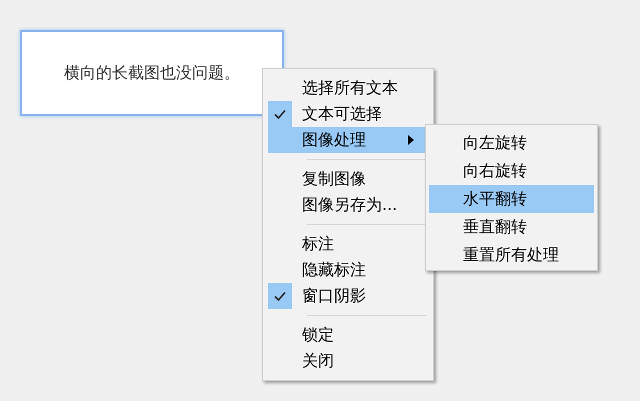  I want to click on submenu-item: 向右旋转, so click(511, 171).